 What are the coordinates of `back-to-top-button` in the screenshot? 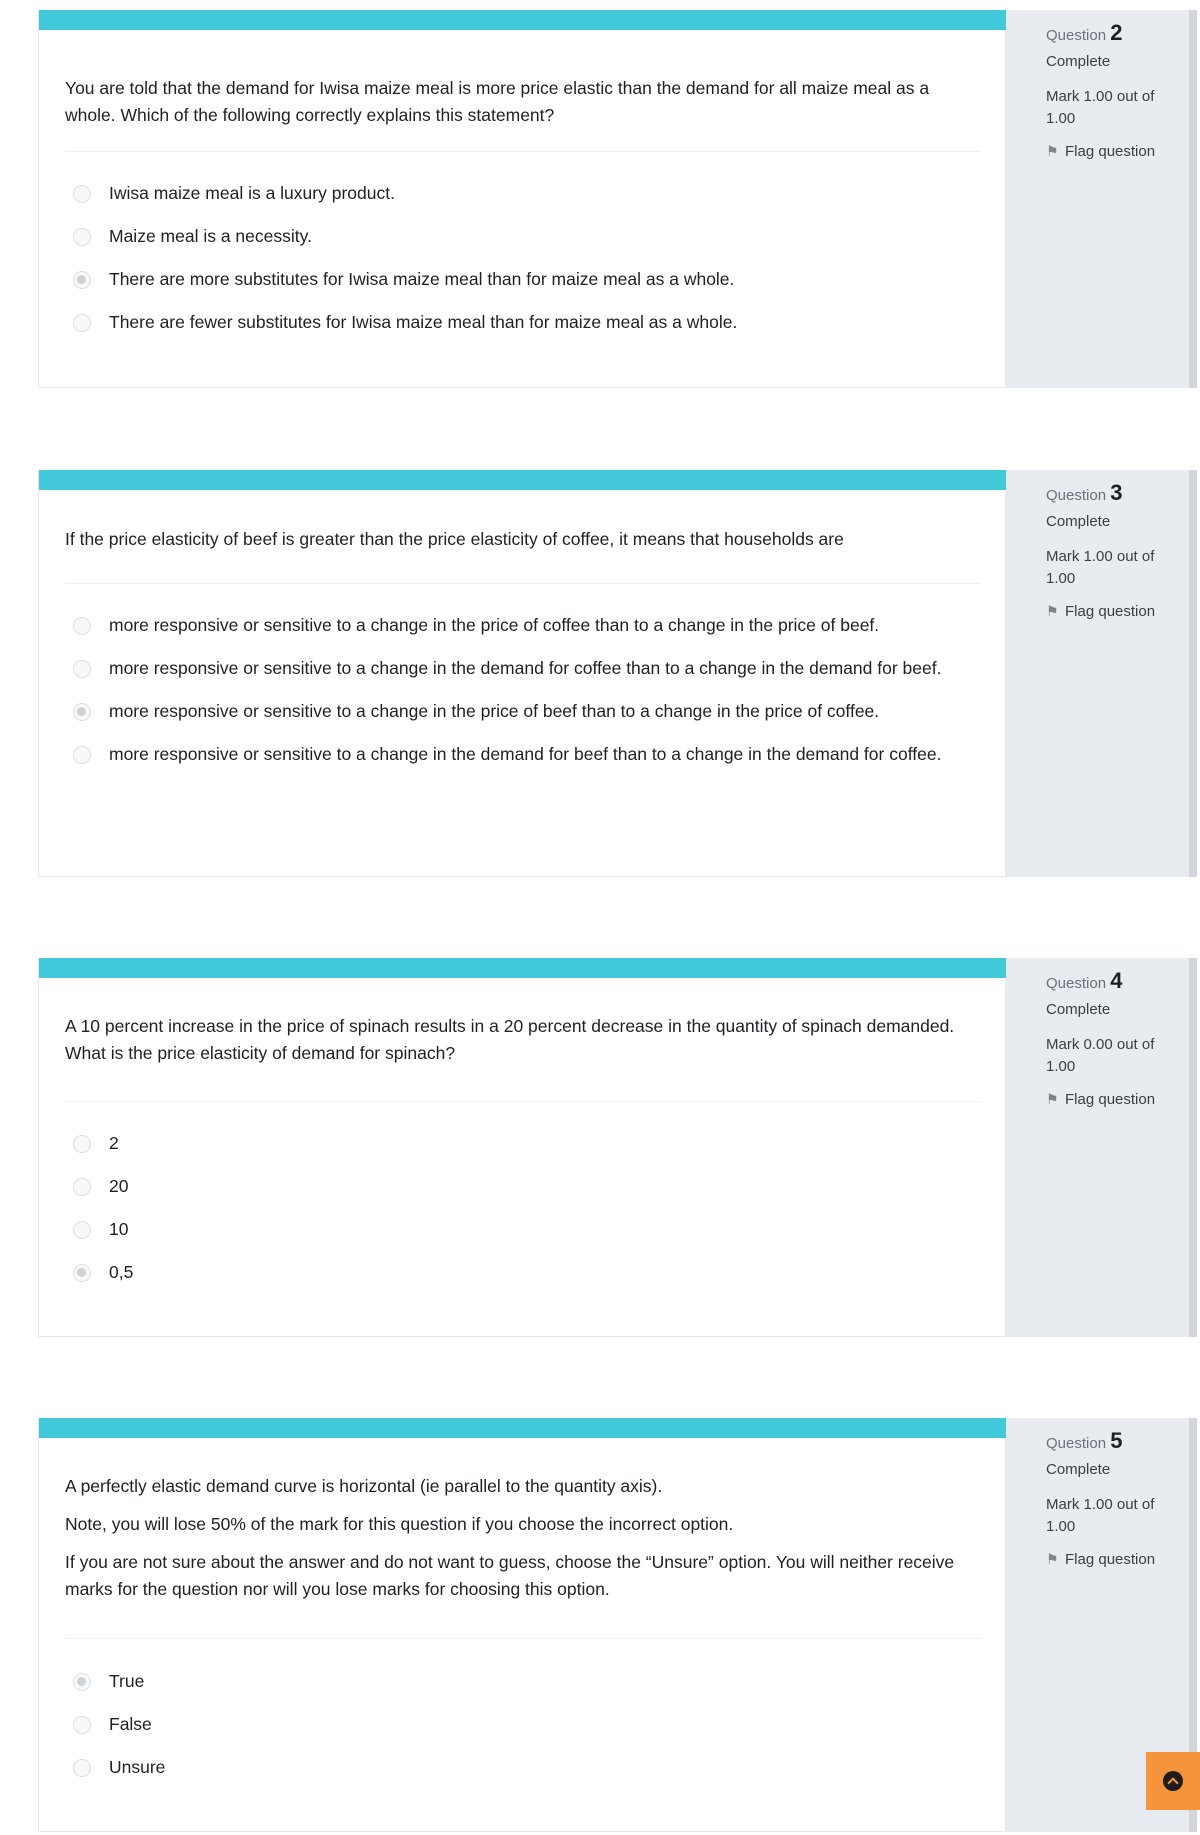 It's located at (1173, 1781).